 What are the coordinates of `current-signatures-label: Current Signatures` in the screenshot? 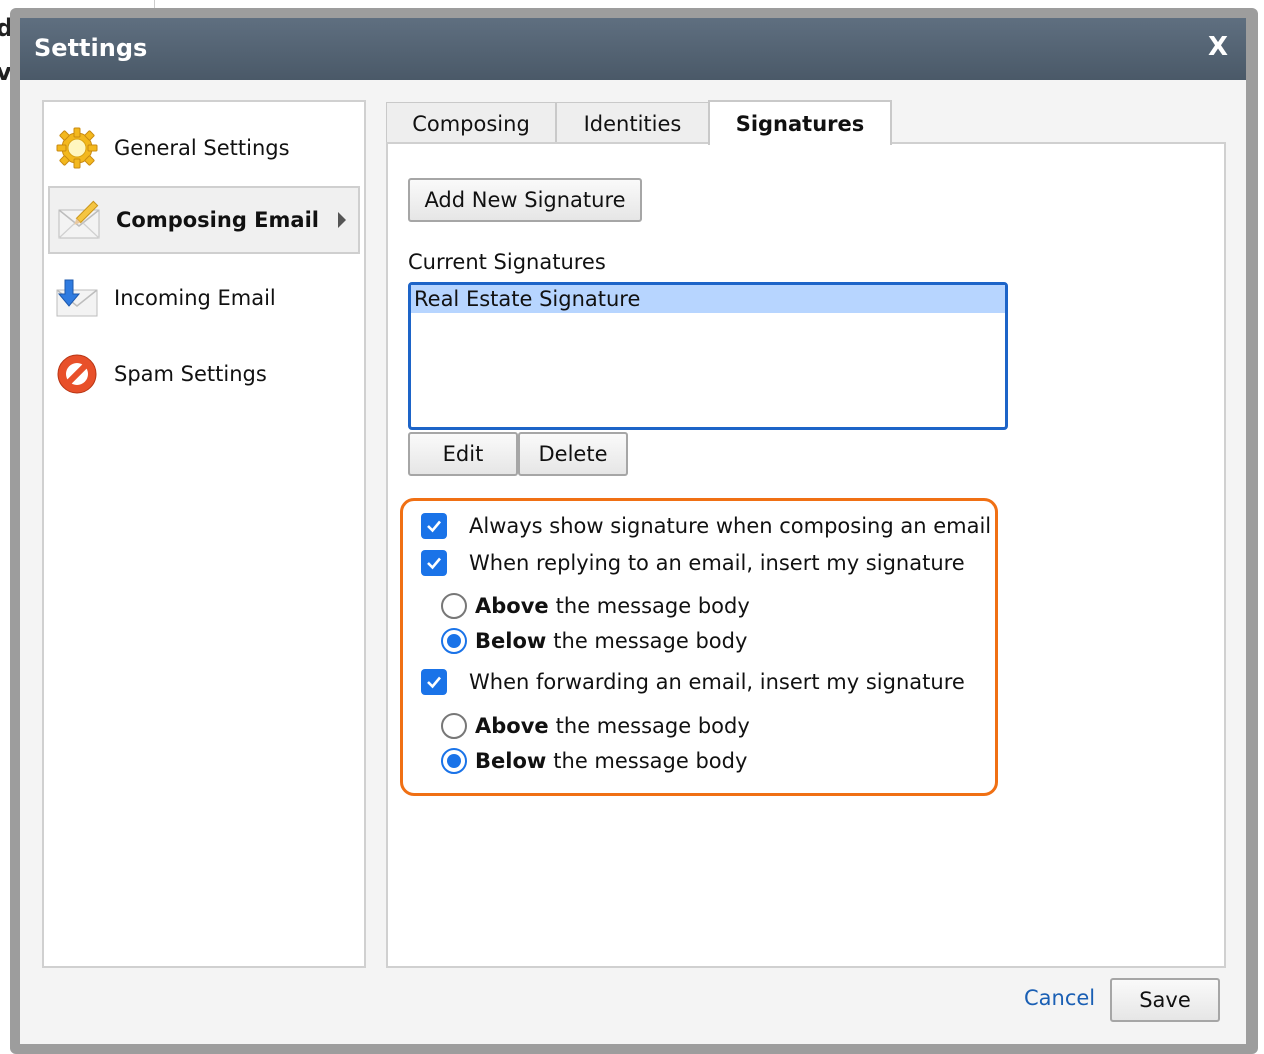 It's located at (507, 262).